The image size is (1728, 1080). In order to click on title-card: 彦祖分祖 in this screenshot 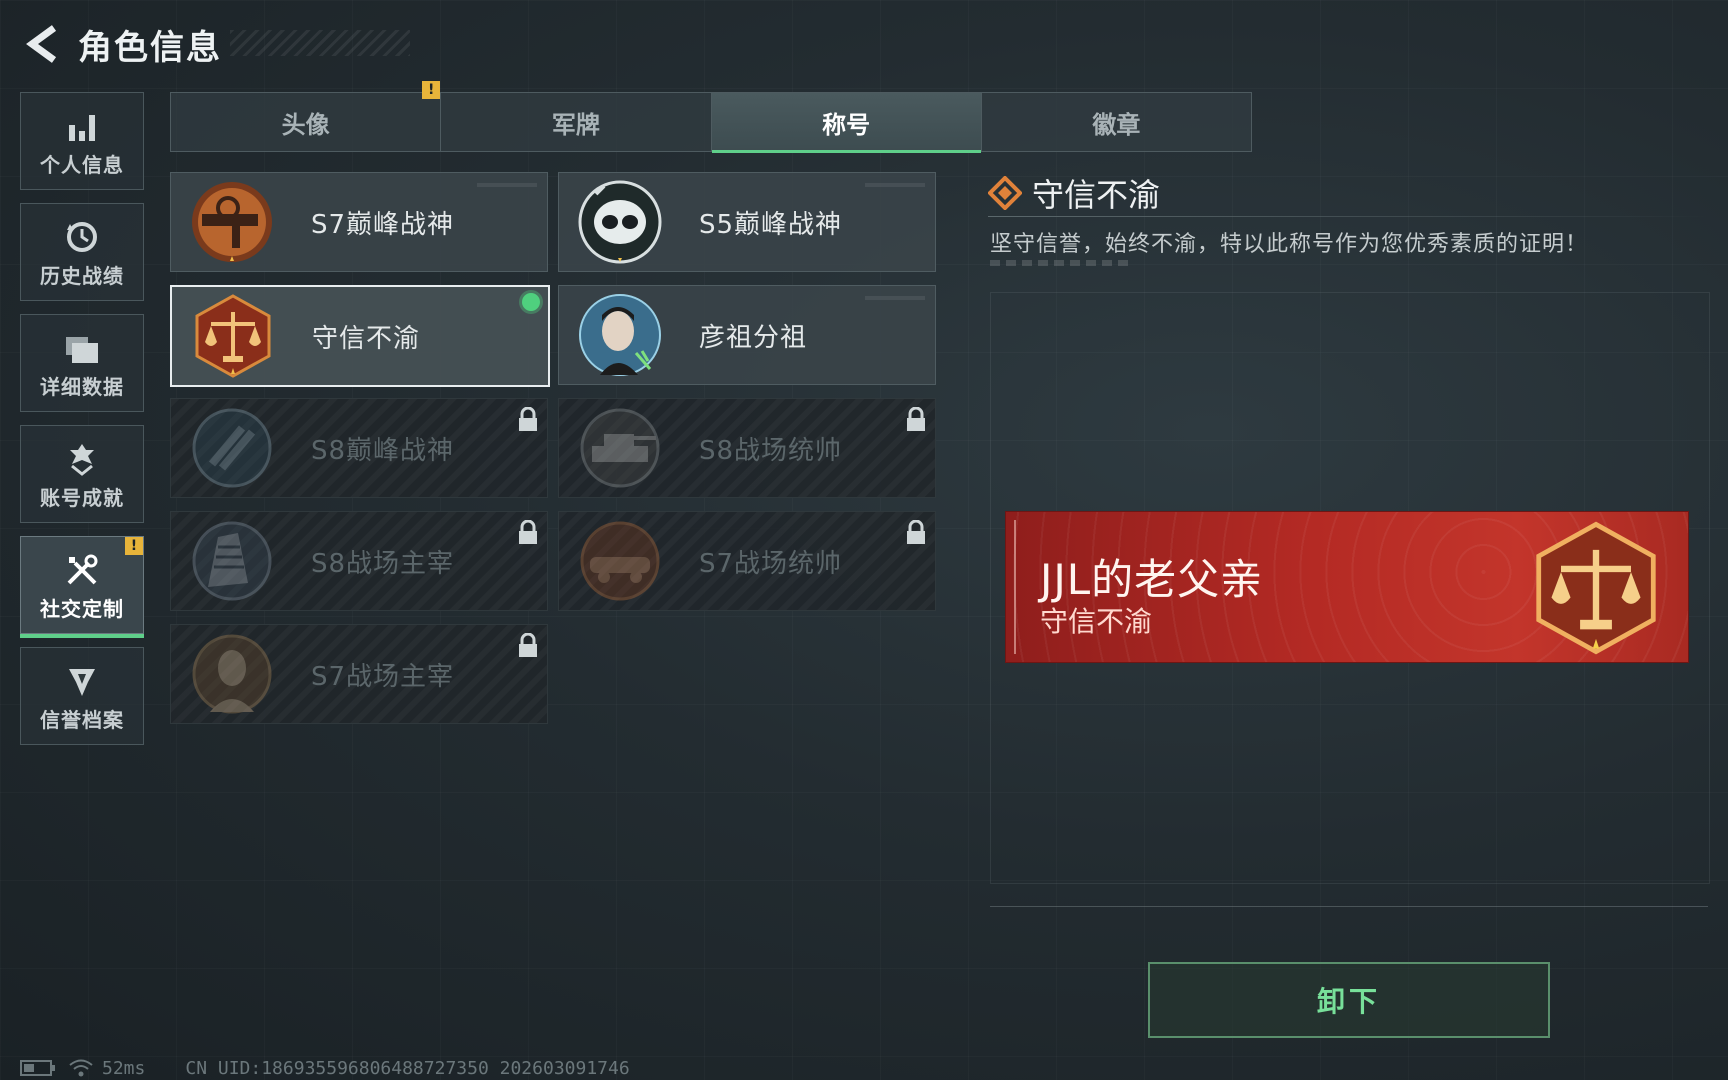, I will do `click(747, 335)`.